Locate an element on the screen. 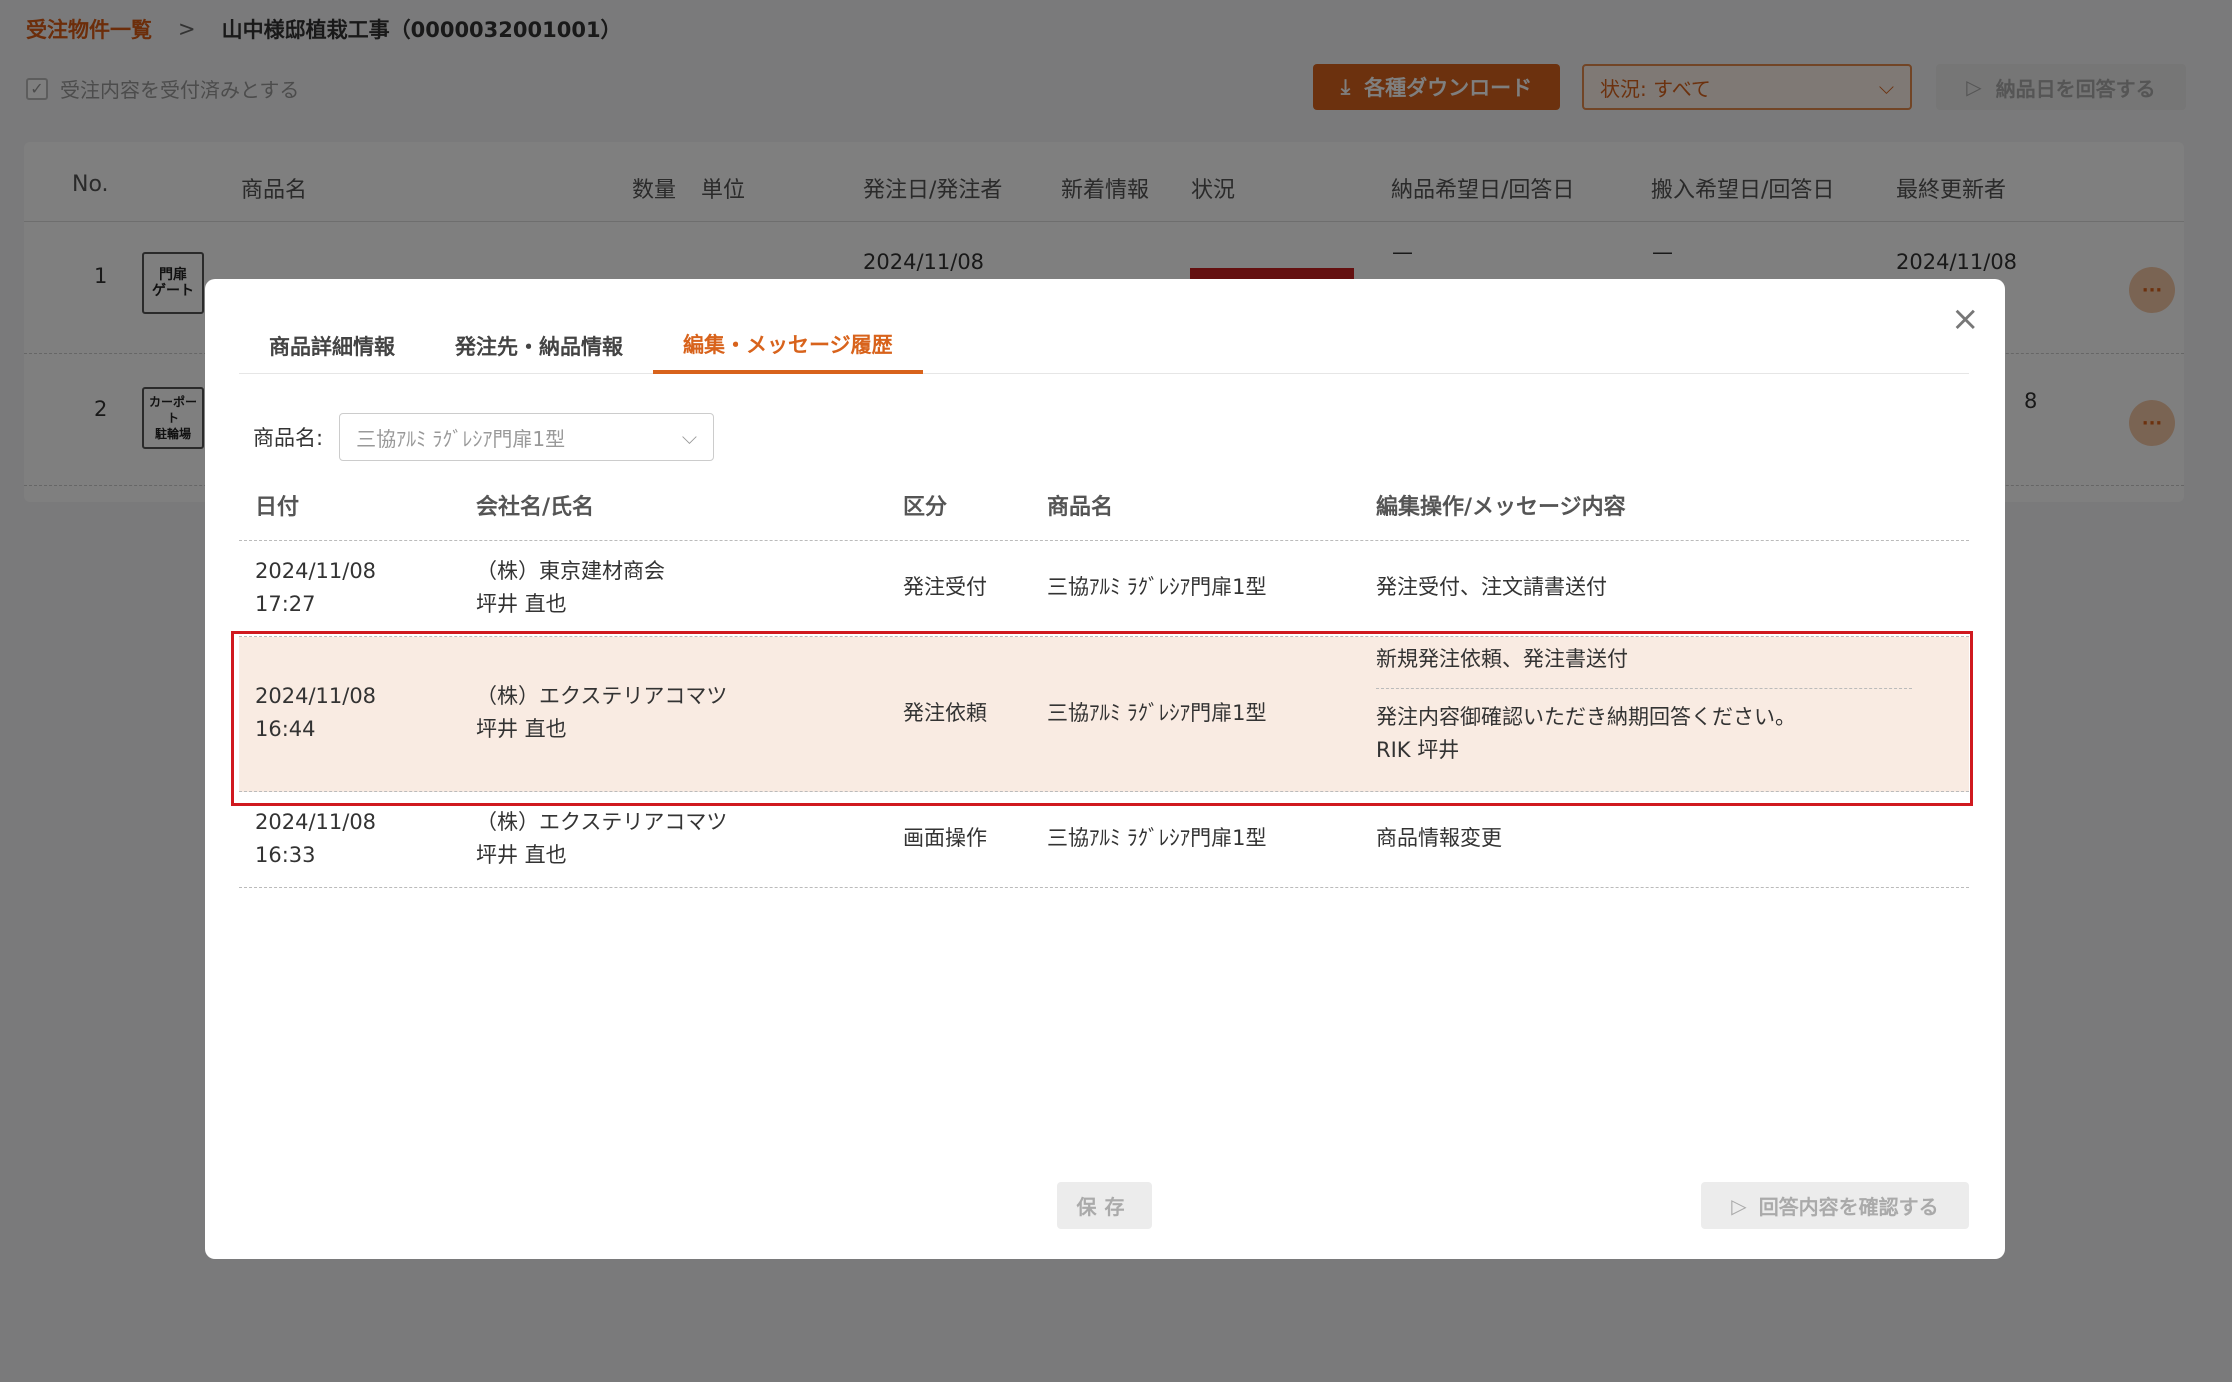  message-divider is located at coordinates (1644, 688).